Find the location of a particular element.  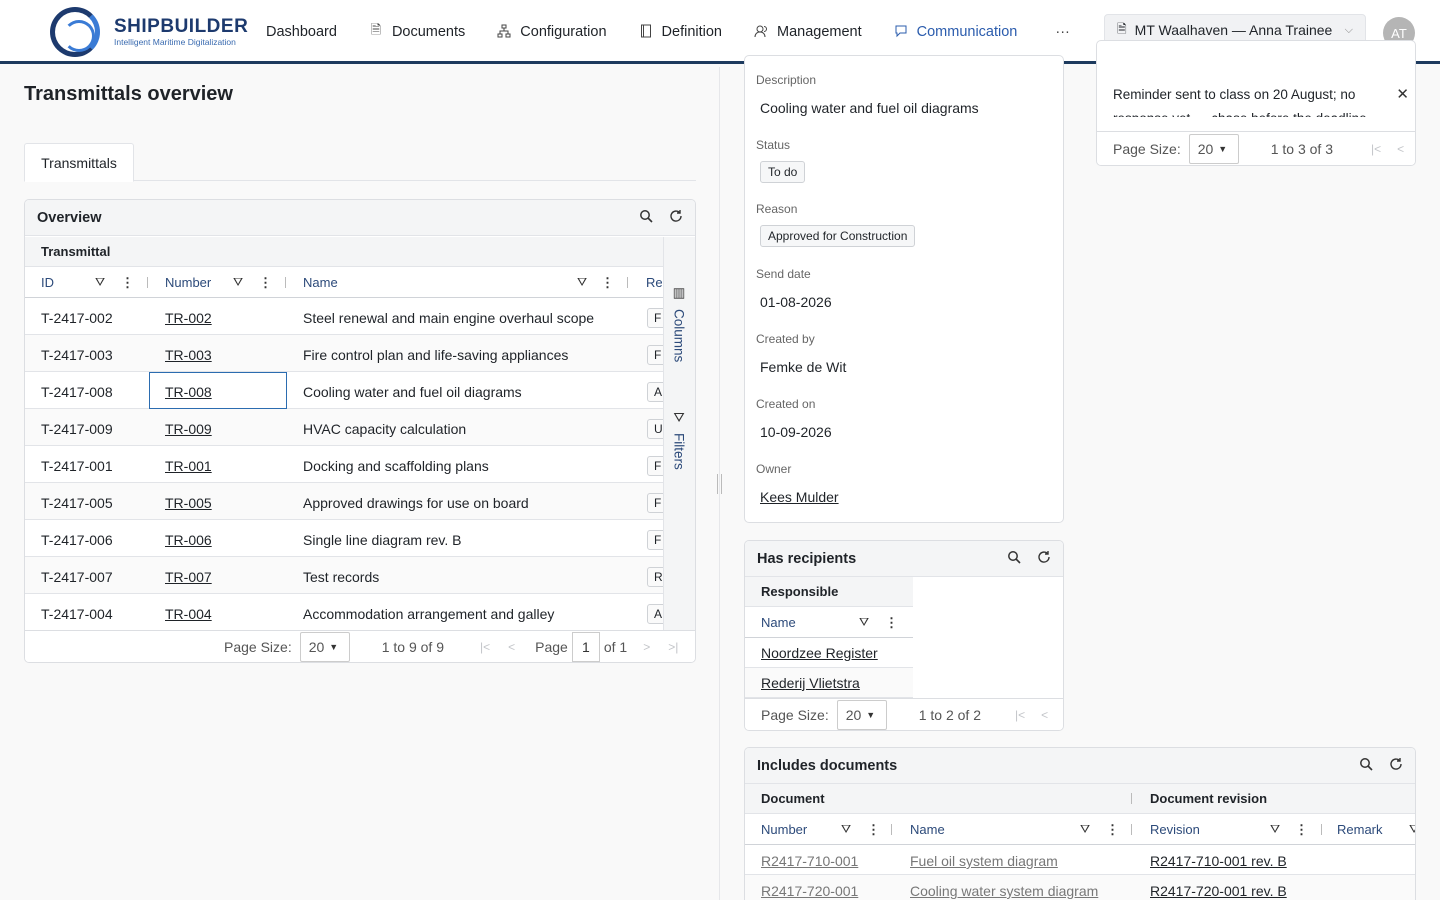

column-header-row: Name ⛛ ⋮ is located at coordinates (829, 622).